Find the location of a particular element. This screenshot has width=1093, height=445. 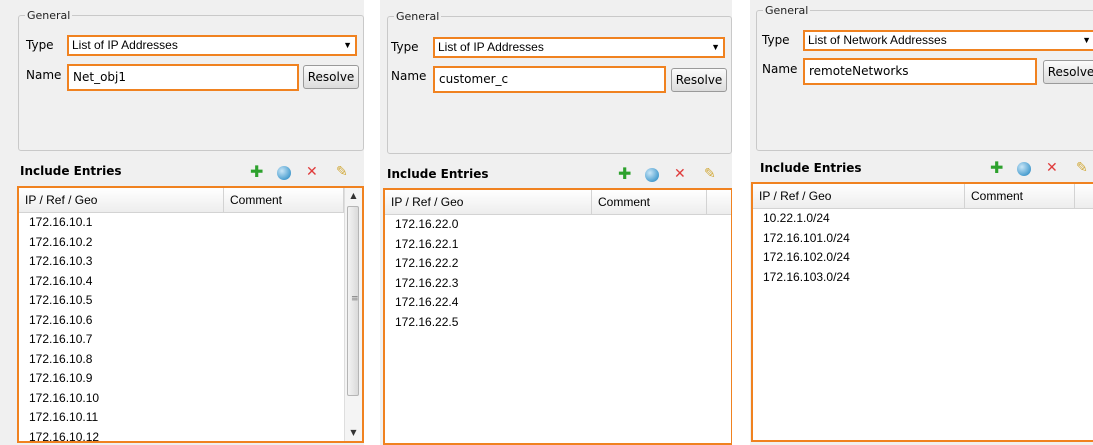

table-row: 172.16.10.10 is located at coordinates (190, 399).